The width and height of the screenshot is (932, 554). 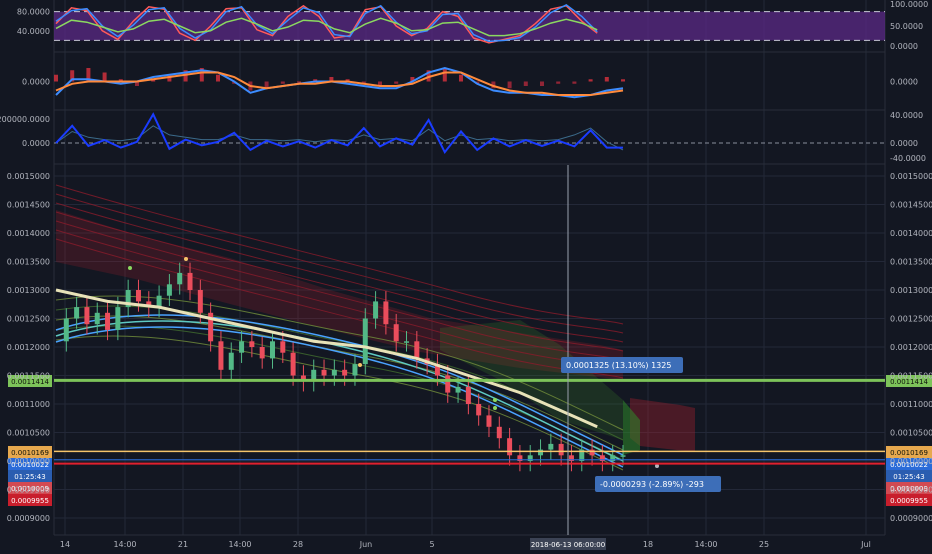 What do you see at coordinates (28, 461) in the screenshot?
I see `price-left-tick: 0.0010000` at bounding box center [28, 461].